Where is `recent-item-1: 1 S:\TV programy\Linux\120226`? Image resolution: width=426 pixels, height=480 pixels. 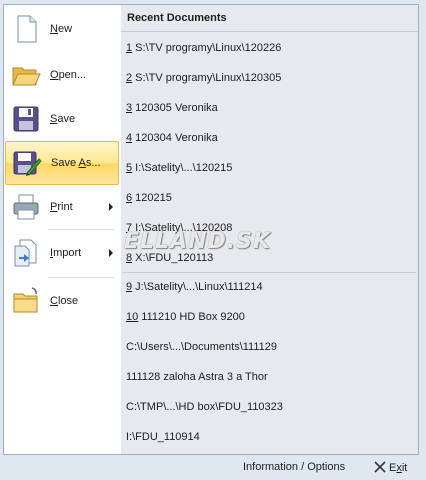 recent-item-1: 1 S:\TV programy\Linux\120226 is located at coordinates (203, 48).